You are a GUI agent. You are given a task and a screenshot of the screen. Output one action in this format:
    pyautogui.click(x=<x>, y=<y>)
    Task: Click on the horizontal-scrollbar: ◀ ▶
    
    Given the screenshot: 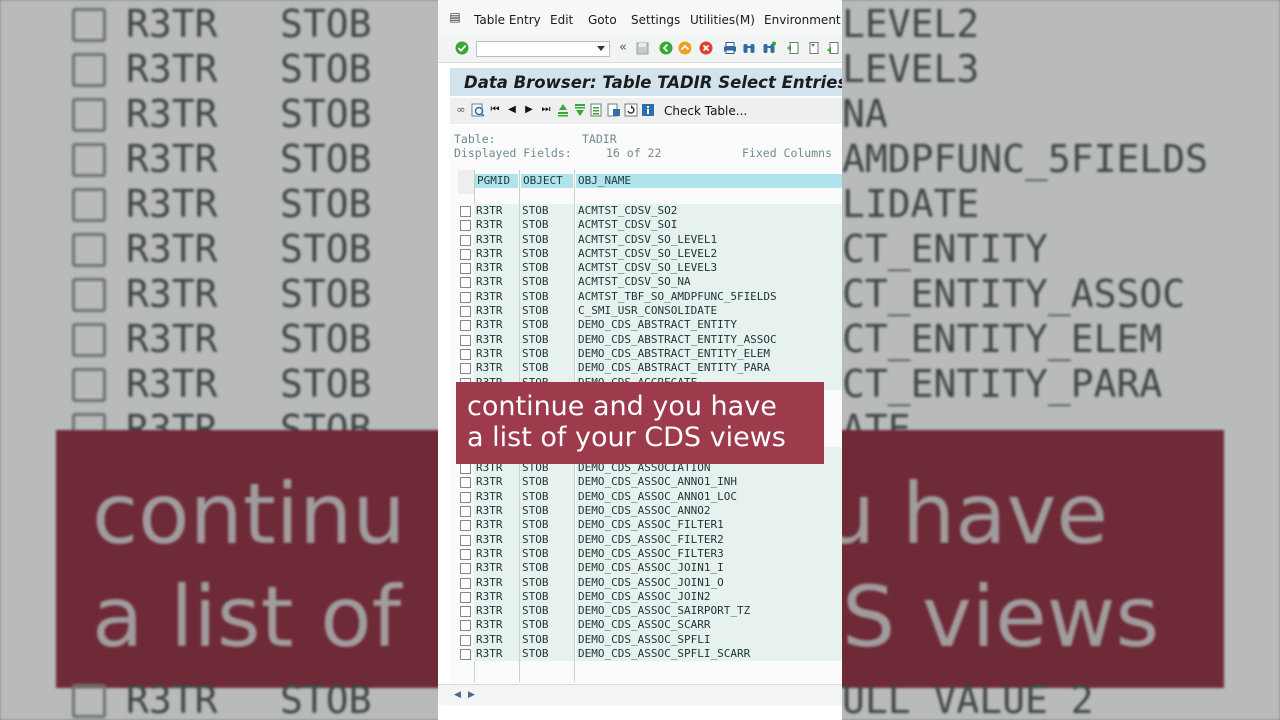 What is the action you would take?
    pyautogui.click(x=640, y=694)
    